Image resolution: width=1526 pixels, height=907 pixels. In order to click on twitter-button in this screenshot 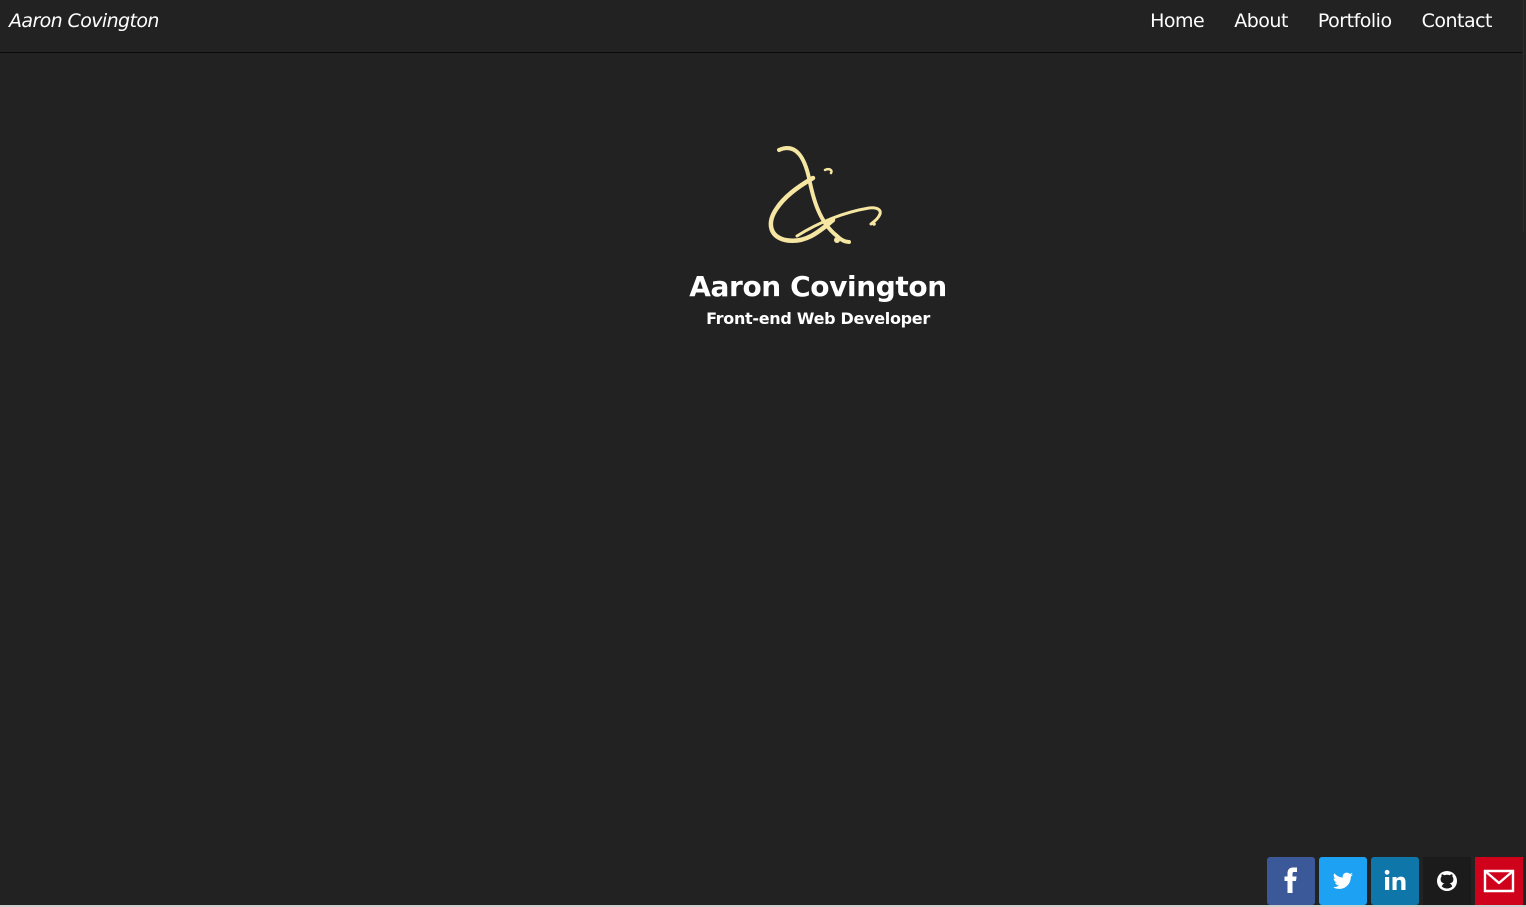, I will do `click(1343, 881)`.